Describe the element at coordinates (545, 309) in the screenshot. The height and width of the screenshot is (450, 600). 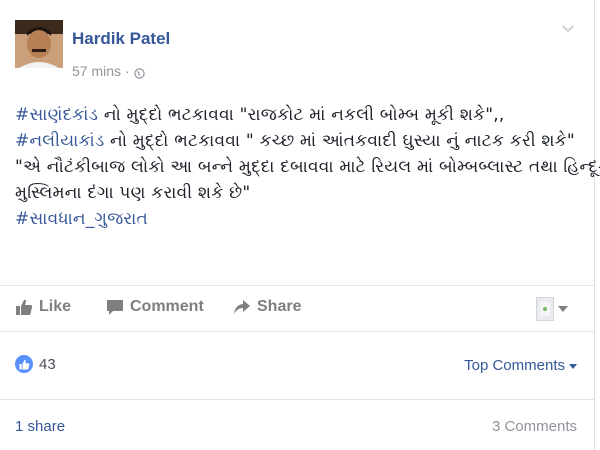
I see `page-thumbnail-icon` at that location.